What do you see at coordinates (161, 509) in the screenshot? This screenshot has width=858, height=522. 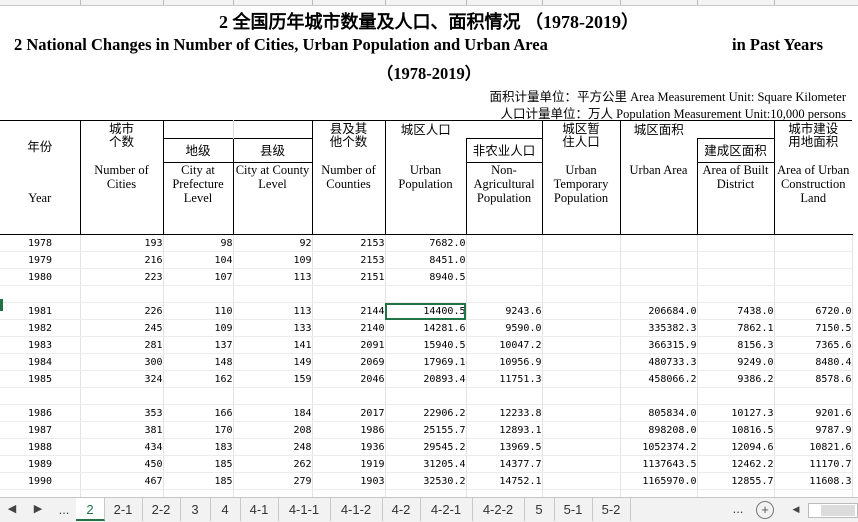 I see `sheet-tab: 2-2` at bounding box center [161, 509].